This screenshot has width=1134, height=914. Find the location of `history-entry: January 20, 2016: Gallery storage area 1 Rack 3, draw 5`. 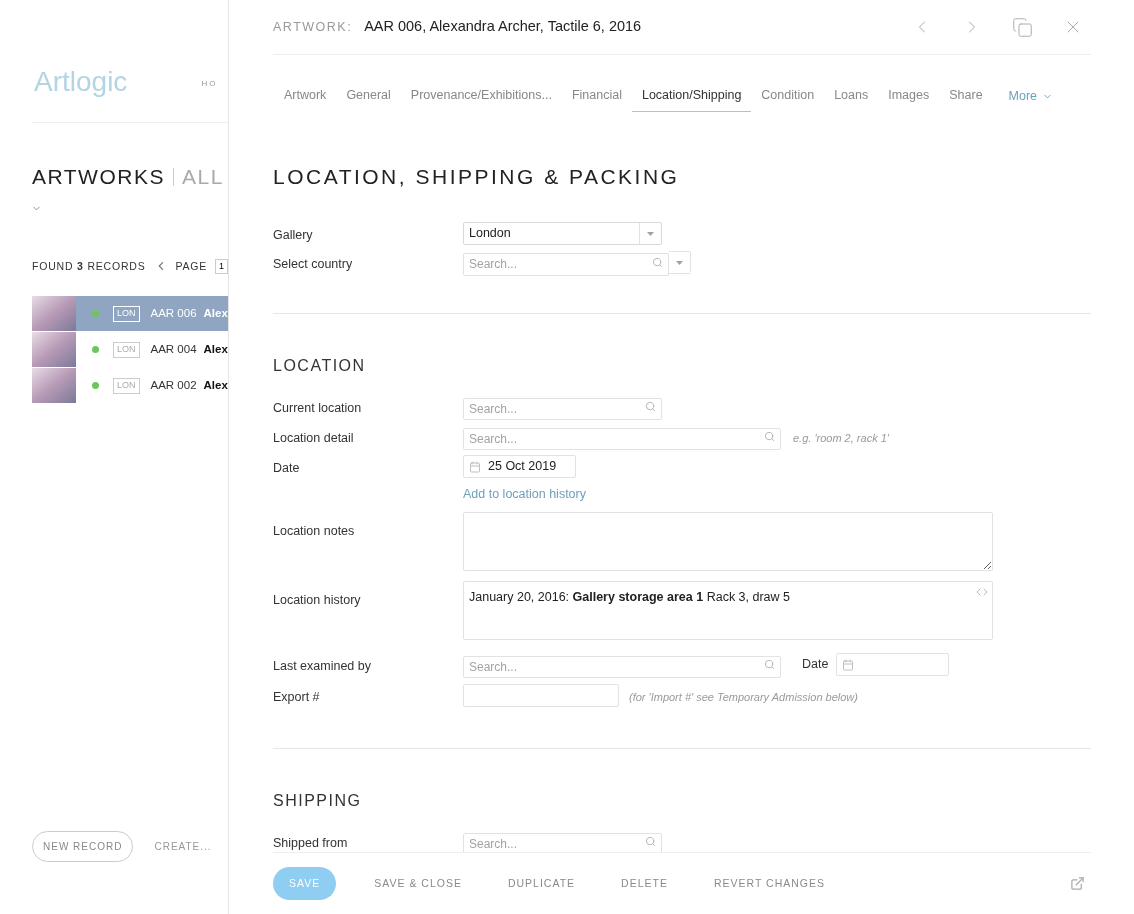

history-entry: January 20, 2016: Gallery storage area 1 Rack 3, draw 5 is located at coordinates (630, 596).